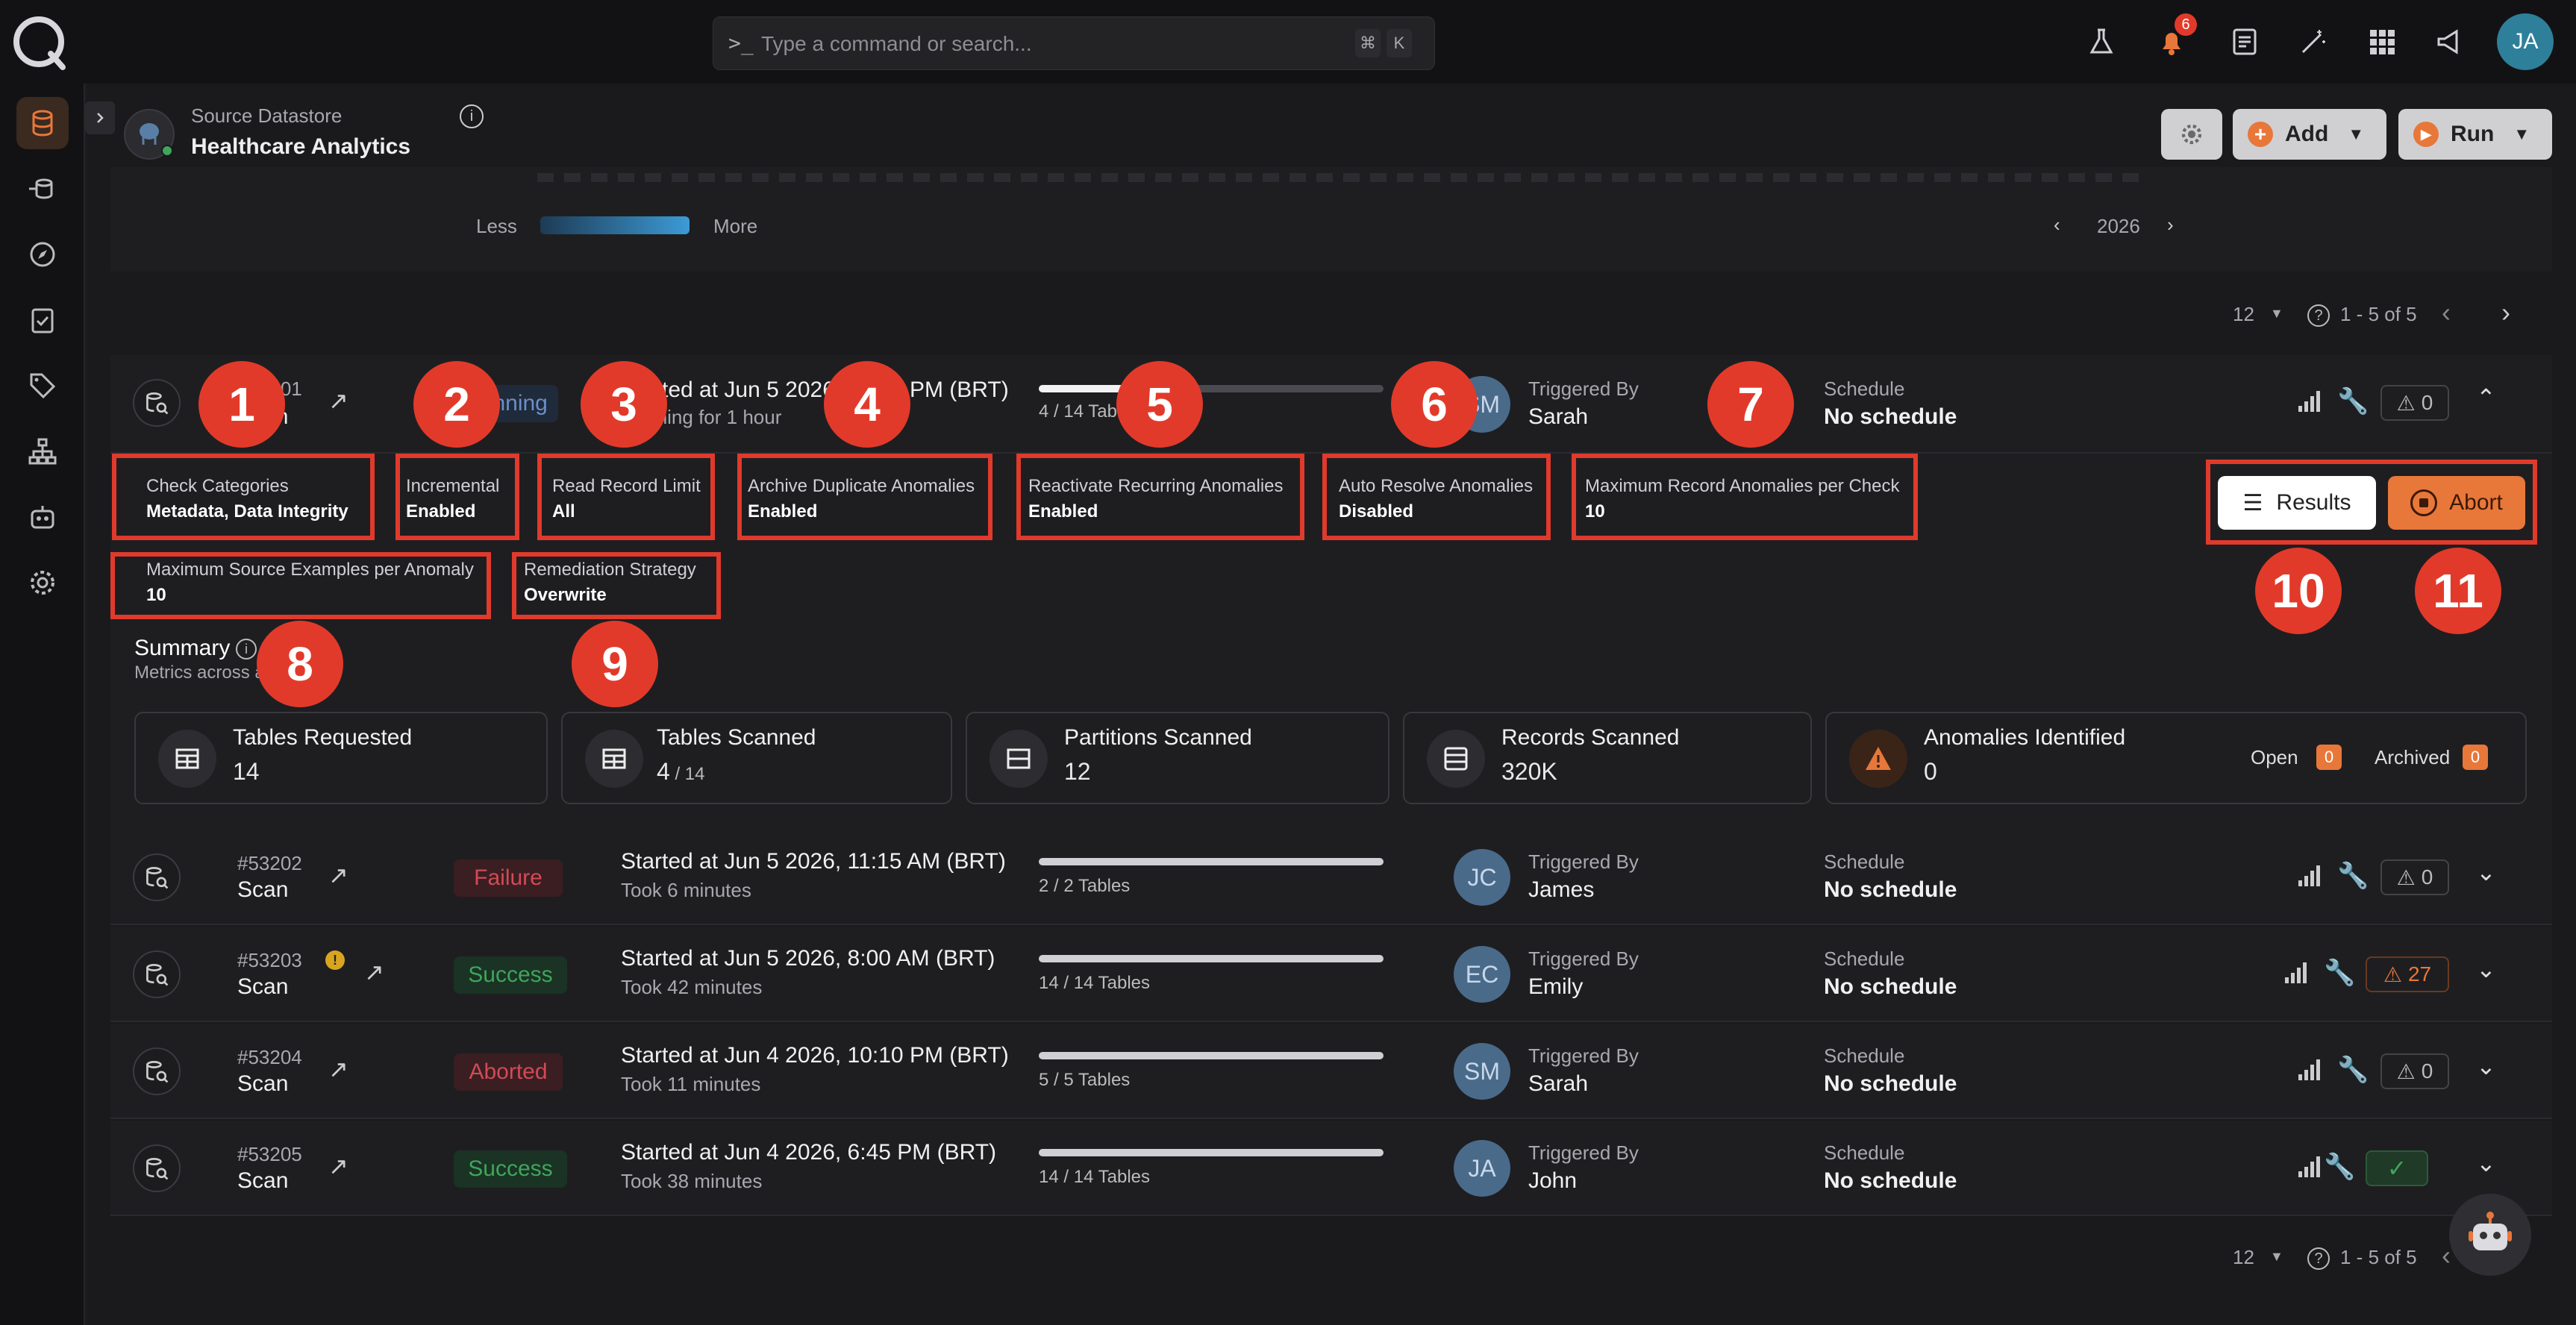 The image size is (2576, 1325). Describe the element at coordinates (1590, 737) in the screenshot. I see `card-label: Records Scanned` at that location.